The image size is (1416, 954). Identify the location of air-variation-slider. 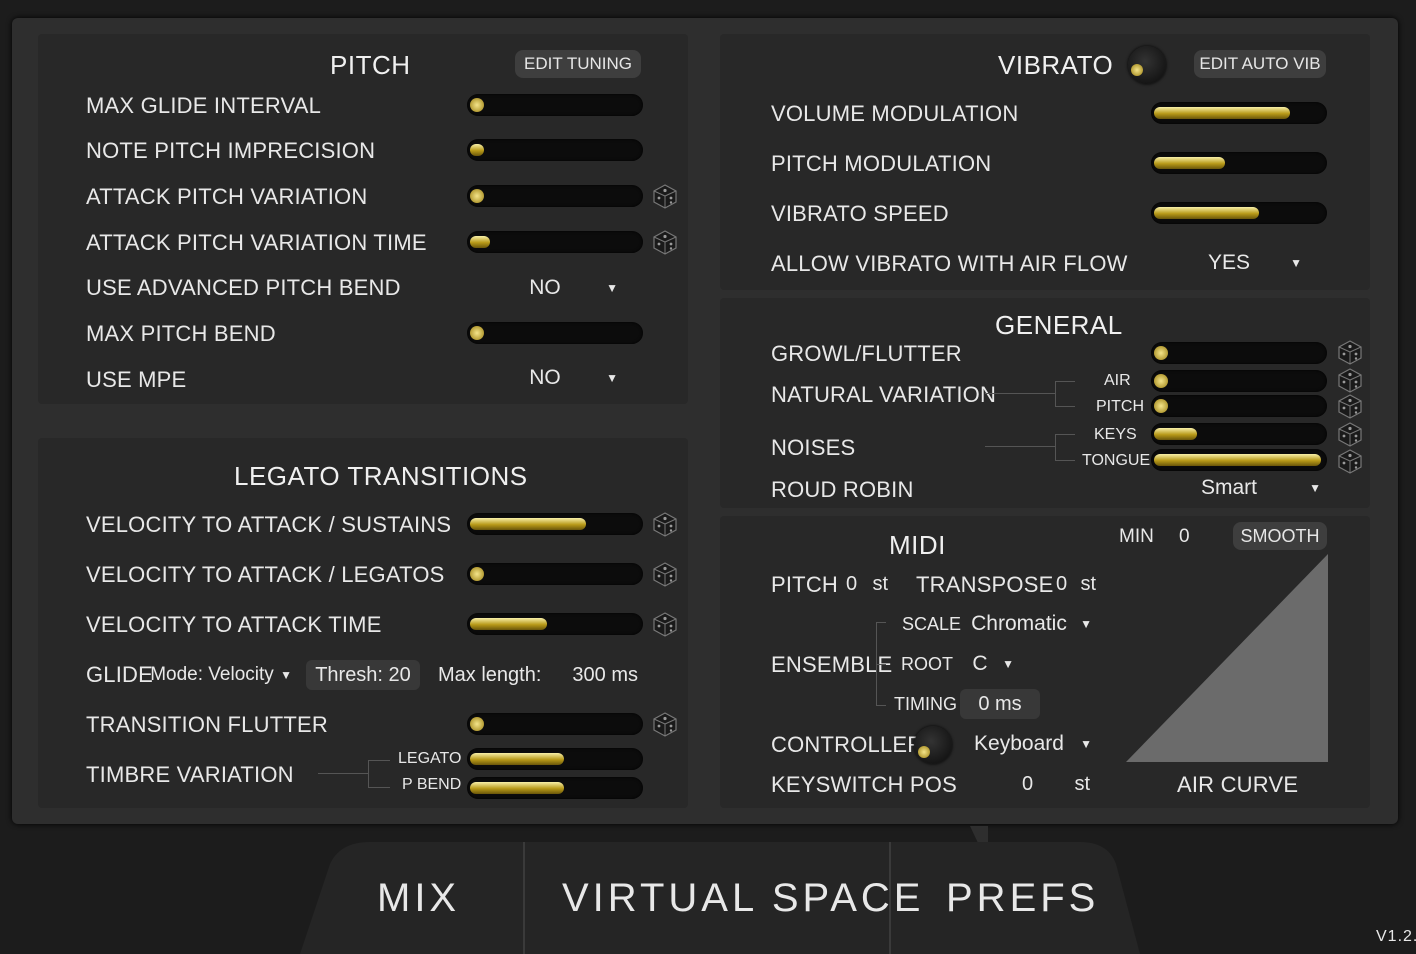
(1239, 381).